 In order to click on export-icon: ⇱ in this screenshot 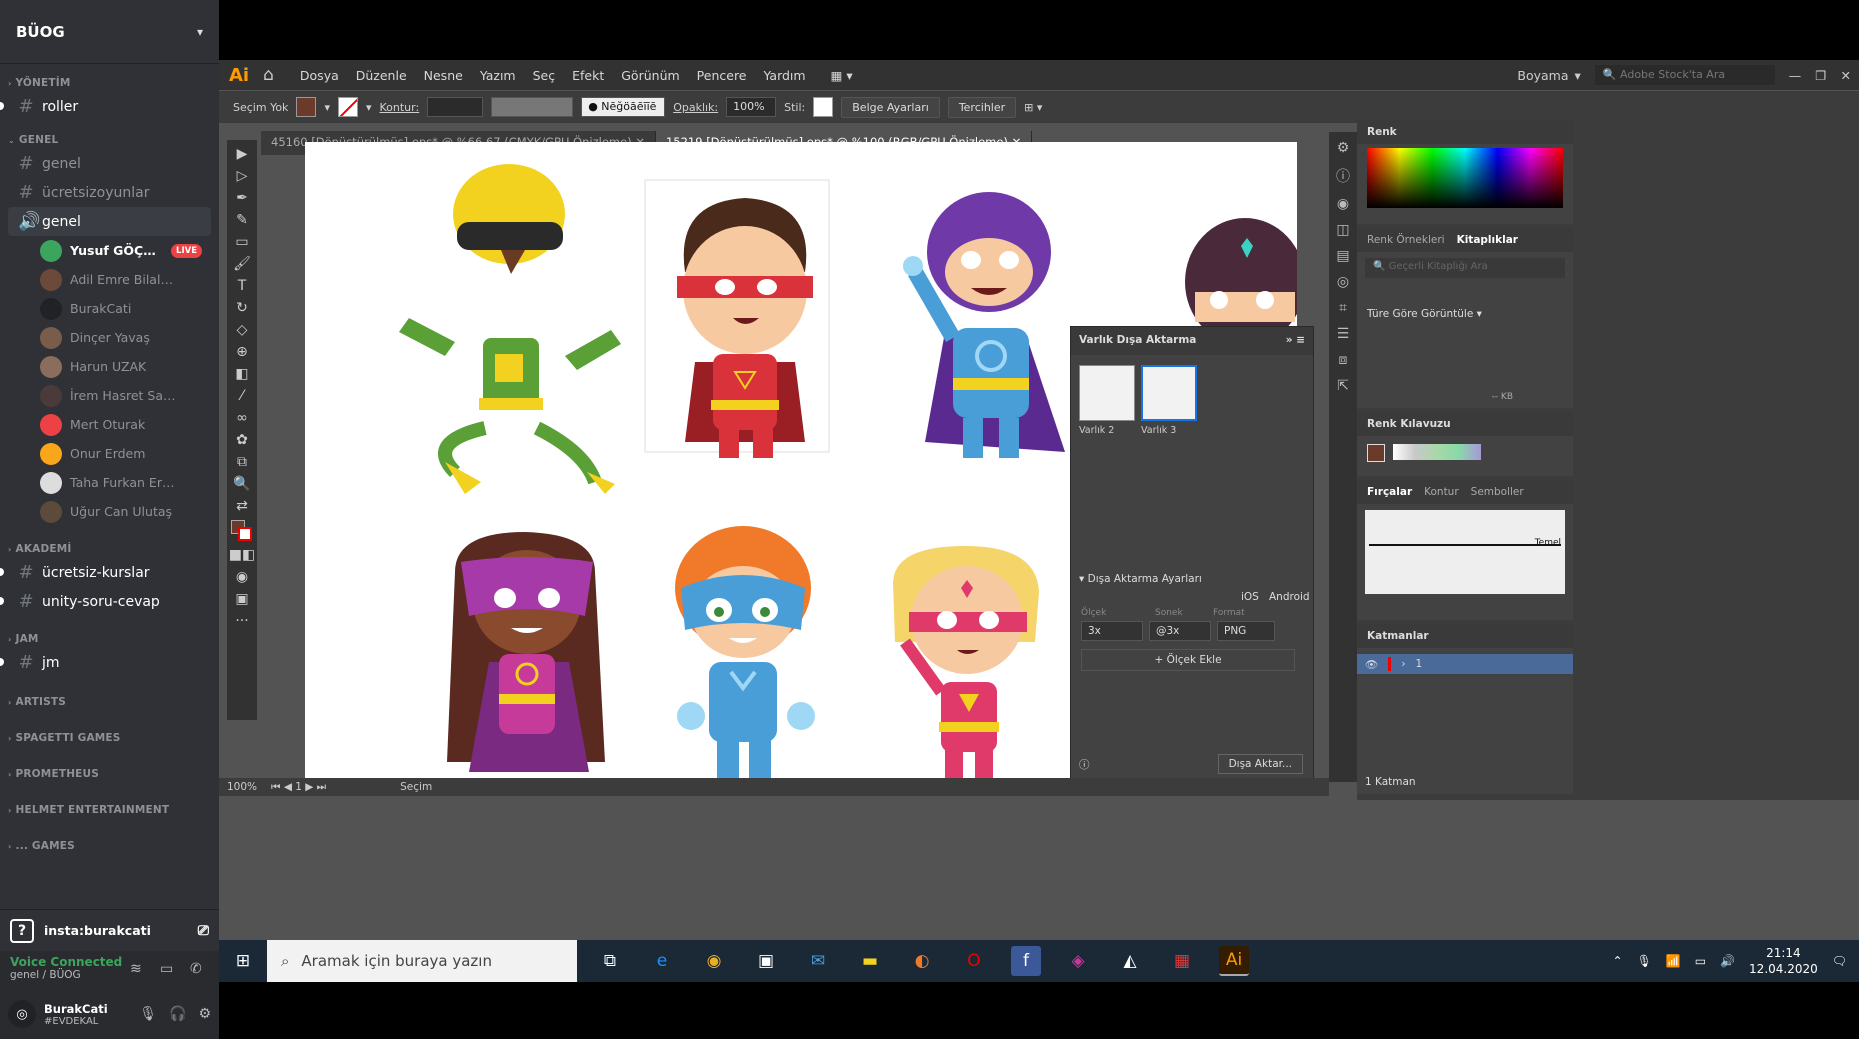, I will do `click(1343, 386)`.